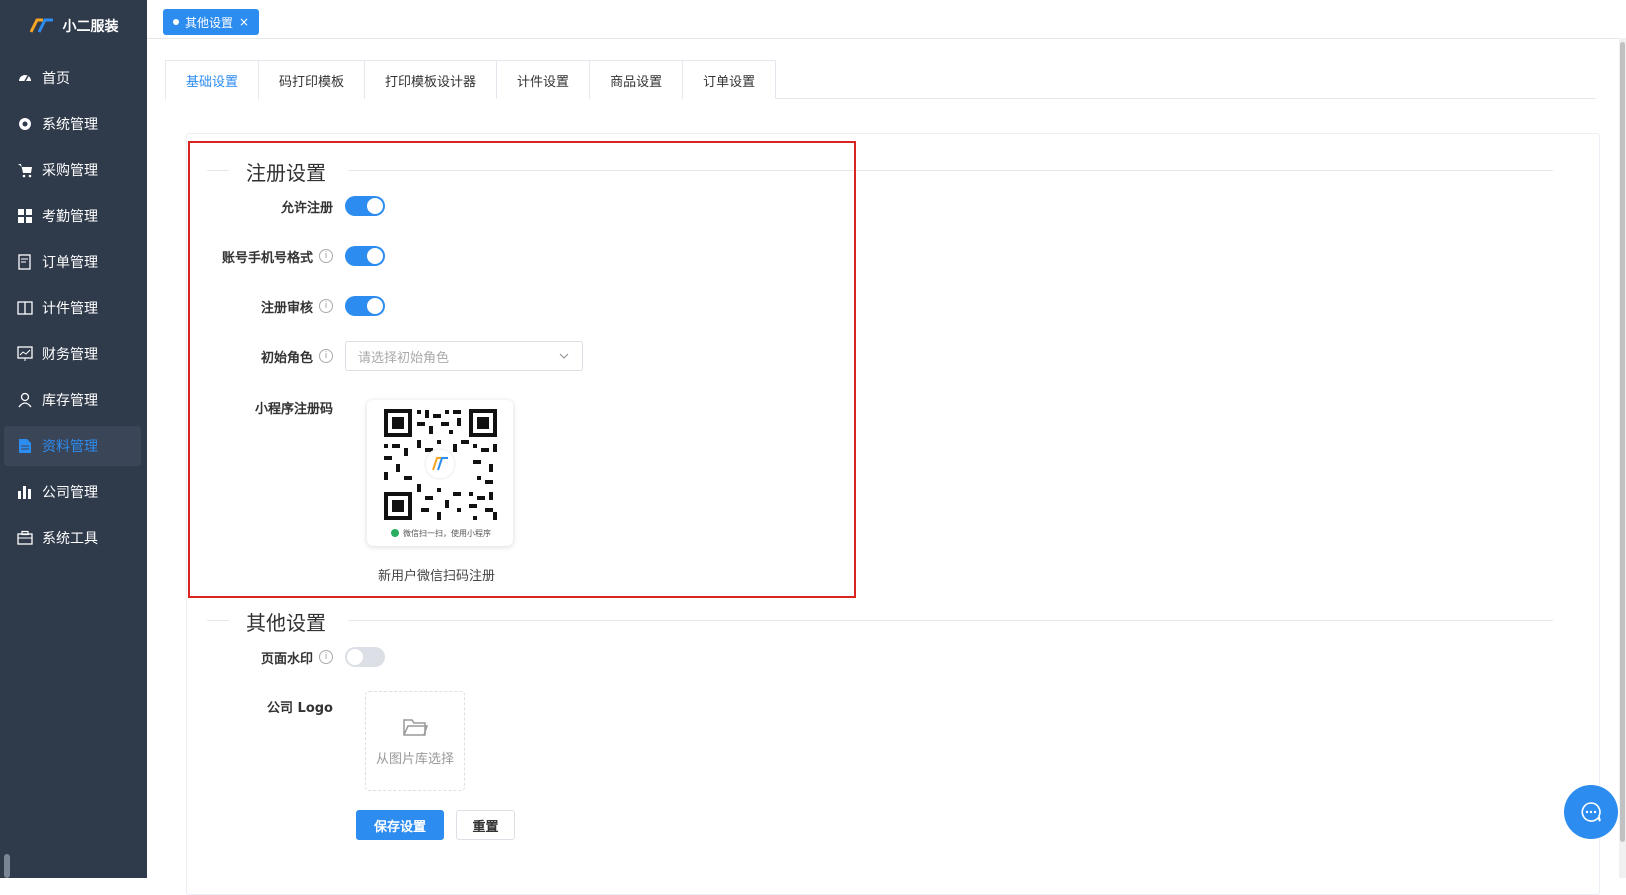 This screenshot has height=895, width=1626. I want to click on app-name: 小二服装, so click(90, 27).